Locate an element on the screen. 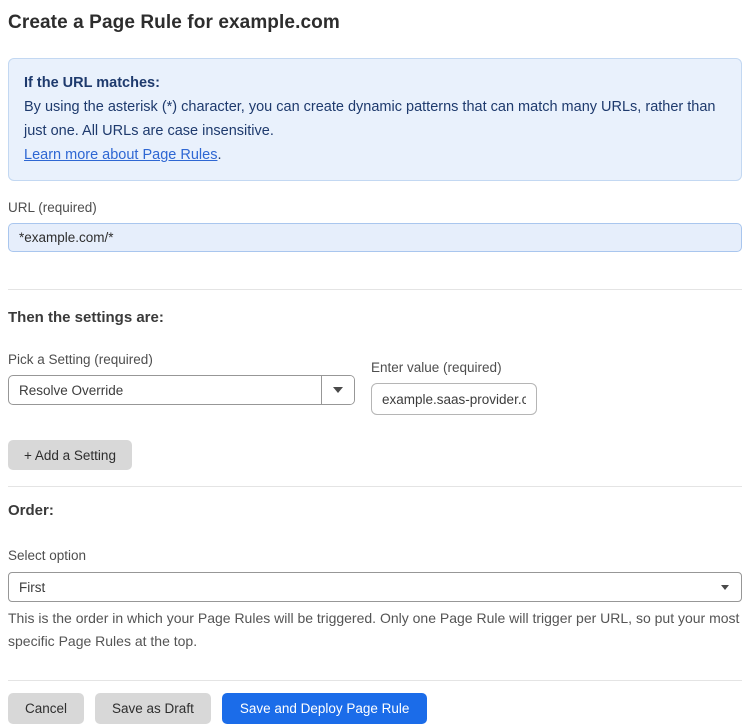 The image size is (750, 724). cancel-button: Cancel is located at coordinates (46, 708).